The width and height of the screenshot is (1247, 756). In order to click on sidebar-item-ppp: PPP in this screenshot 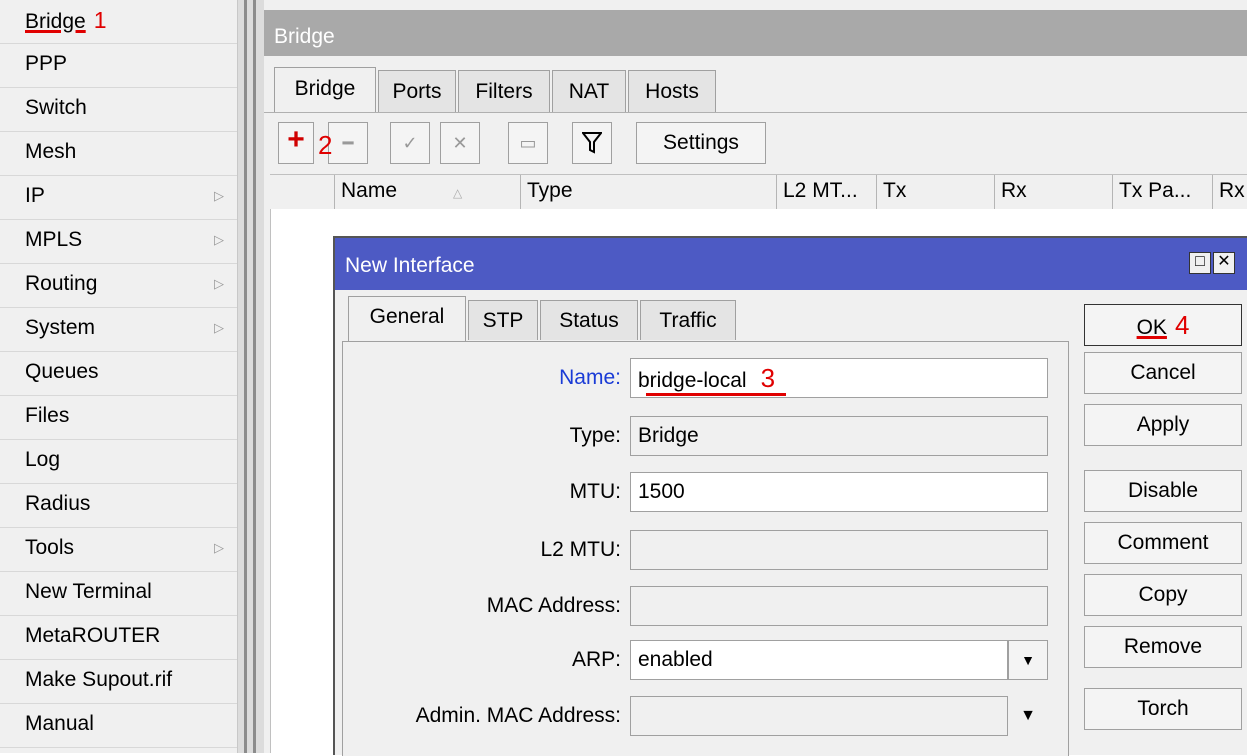, I will do `click(118, 66)`.